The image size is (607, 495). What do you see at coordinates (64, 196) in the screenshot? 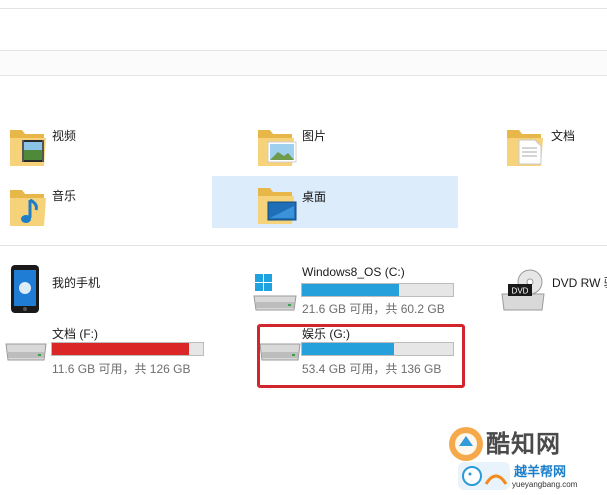
I see `folder-label-music: 音乐` at bounding box center [64, 196].